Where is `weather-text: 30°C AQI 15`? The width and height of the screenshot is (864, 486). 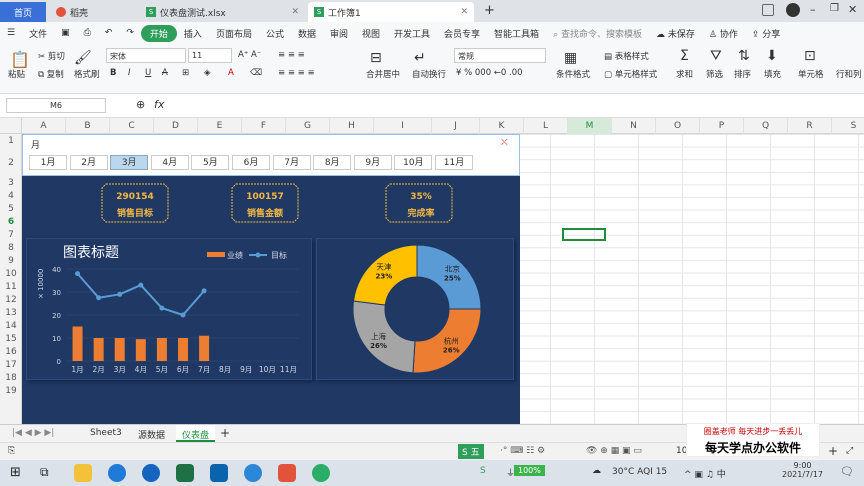 weather-text: 30°C AQI 15 is located at coordinates (639, 472).